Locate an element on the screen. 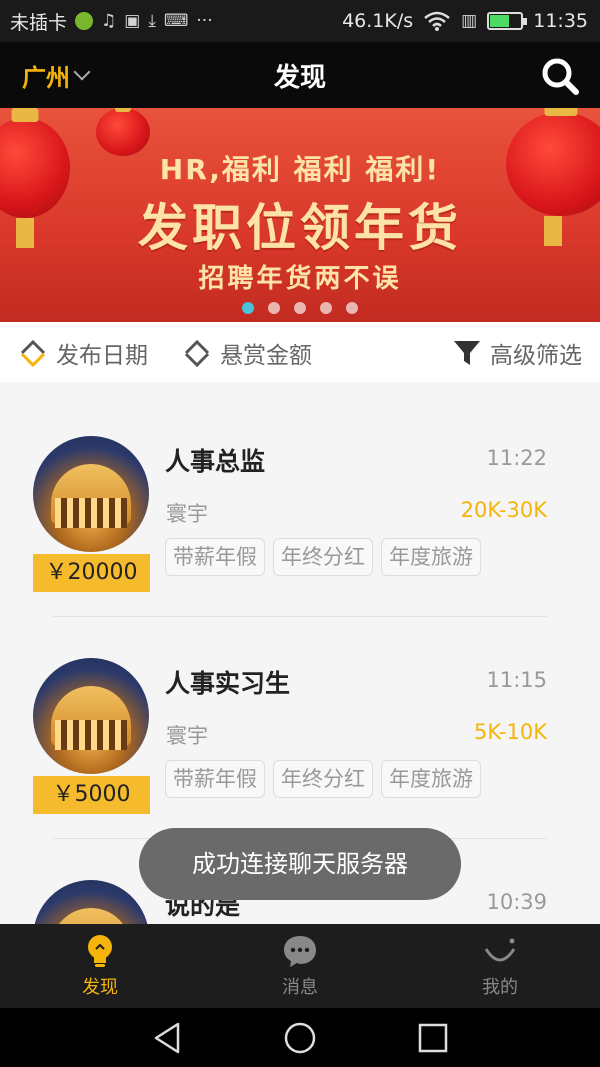 The image size is (600, 1067). salary-range: 20K-30K is located at coordinates (503, 510).